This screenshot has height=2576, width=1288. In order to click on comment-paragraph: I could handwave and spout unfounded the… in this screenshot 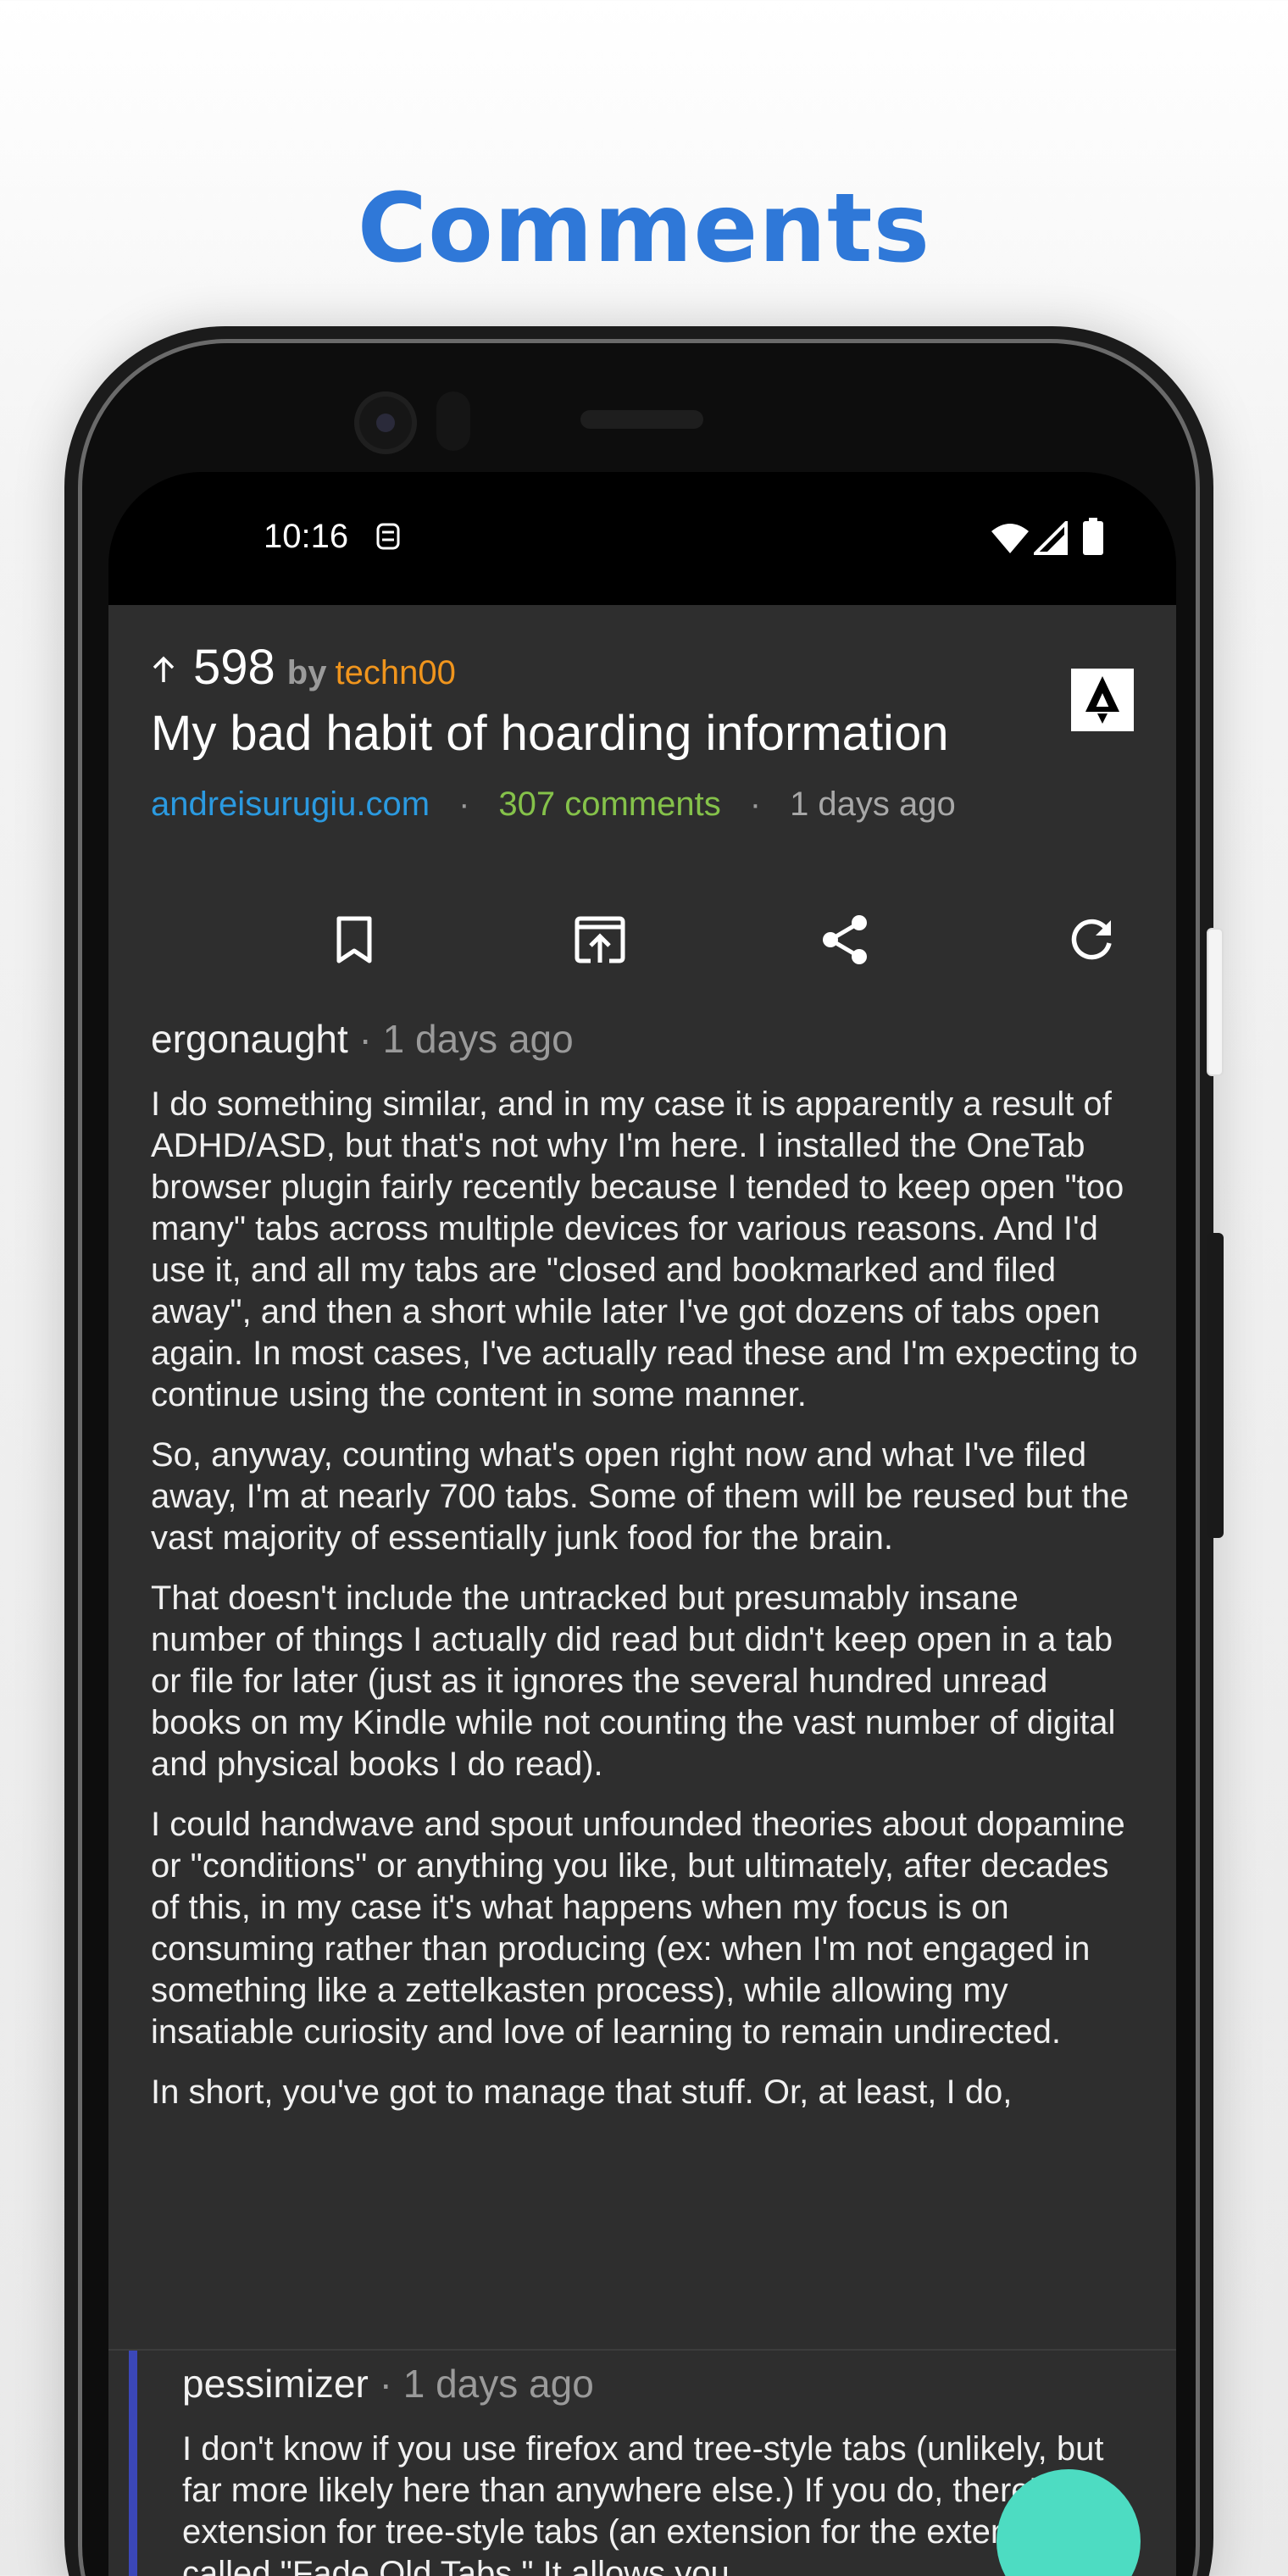, I will do `click(638, 1928)`.